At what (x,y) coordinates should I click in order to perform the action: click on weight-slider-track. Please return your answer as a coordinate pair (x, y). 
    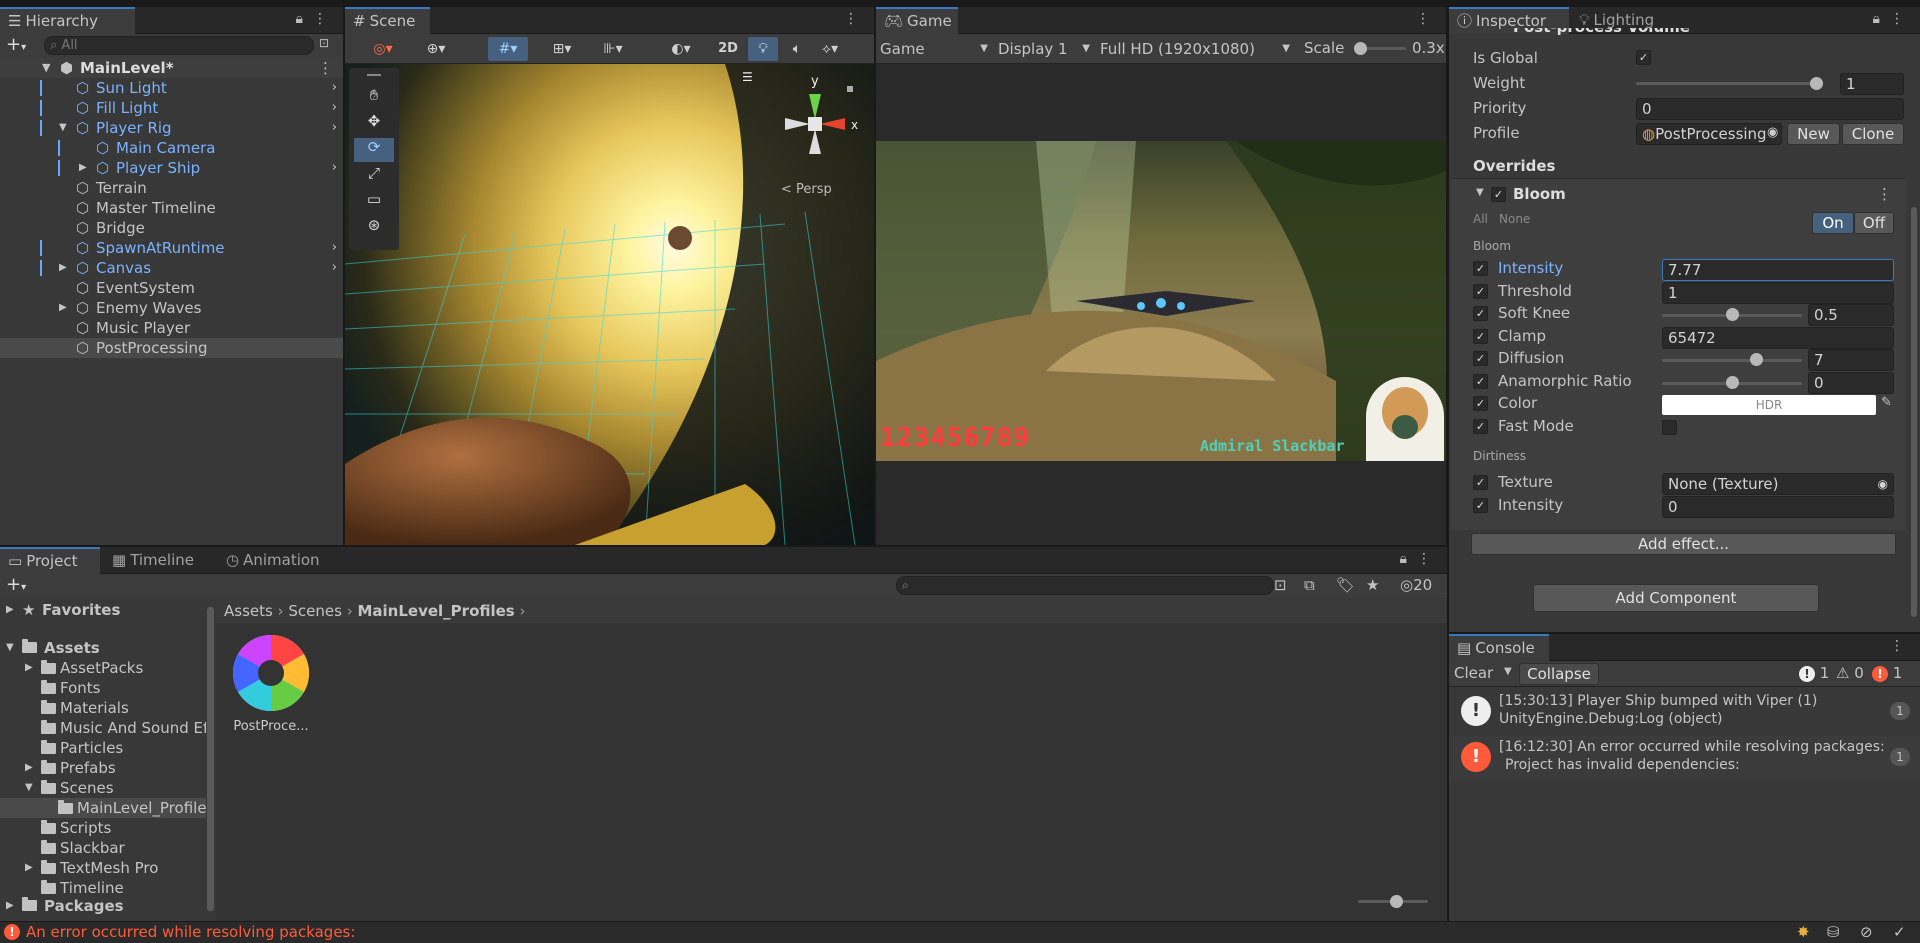
    Looking at the image, I should click on (1729, 83).